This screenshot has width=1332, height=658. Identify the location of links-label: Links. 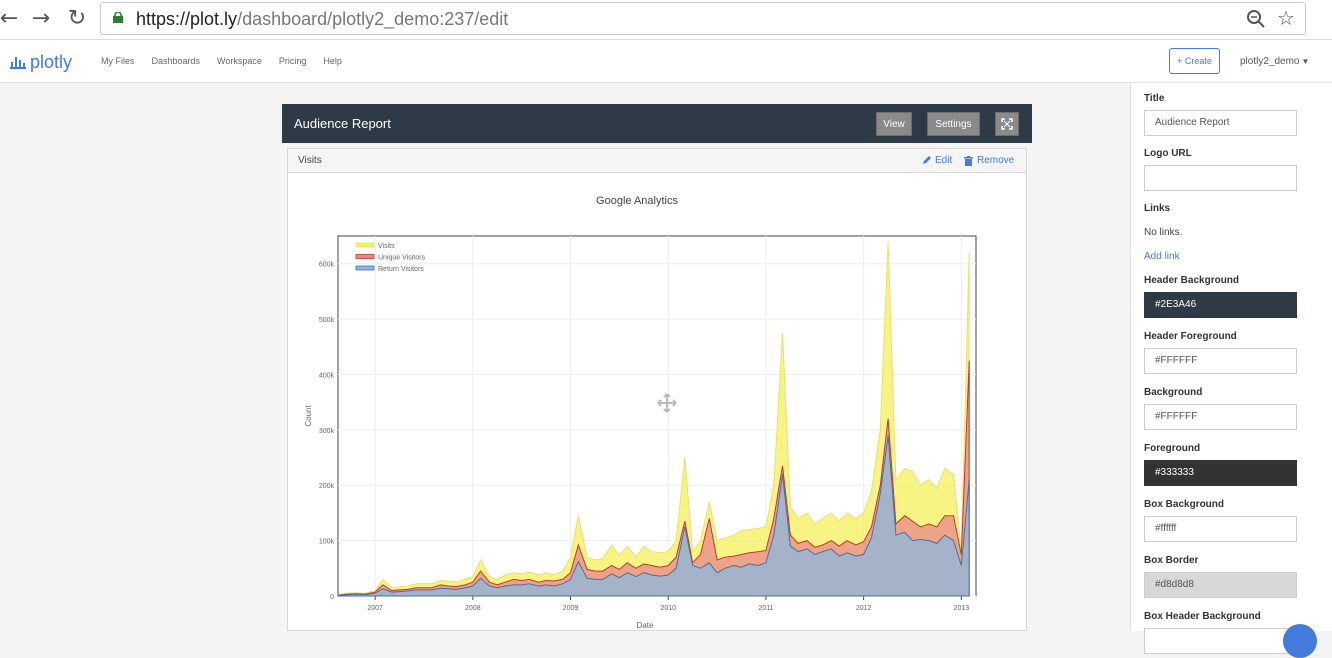
(1157, 208).